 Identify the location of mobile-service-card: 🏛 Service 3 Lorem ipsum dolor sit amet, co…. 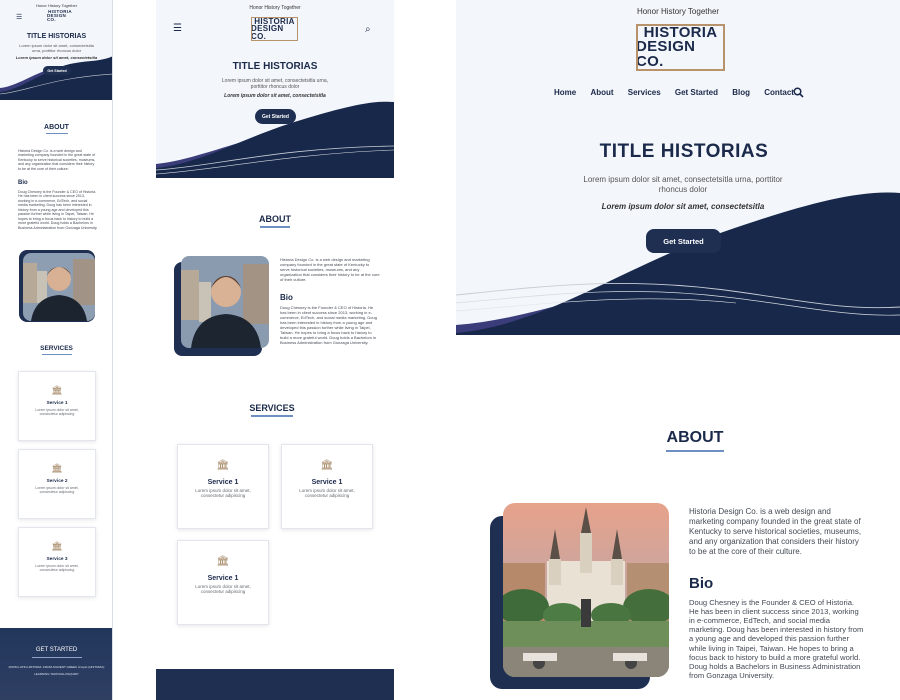
(57, 562).